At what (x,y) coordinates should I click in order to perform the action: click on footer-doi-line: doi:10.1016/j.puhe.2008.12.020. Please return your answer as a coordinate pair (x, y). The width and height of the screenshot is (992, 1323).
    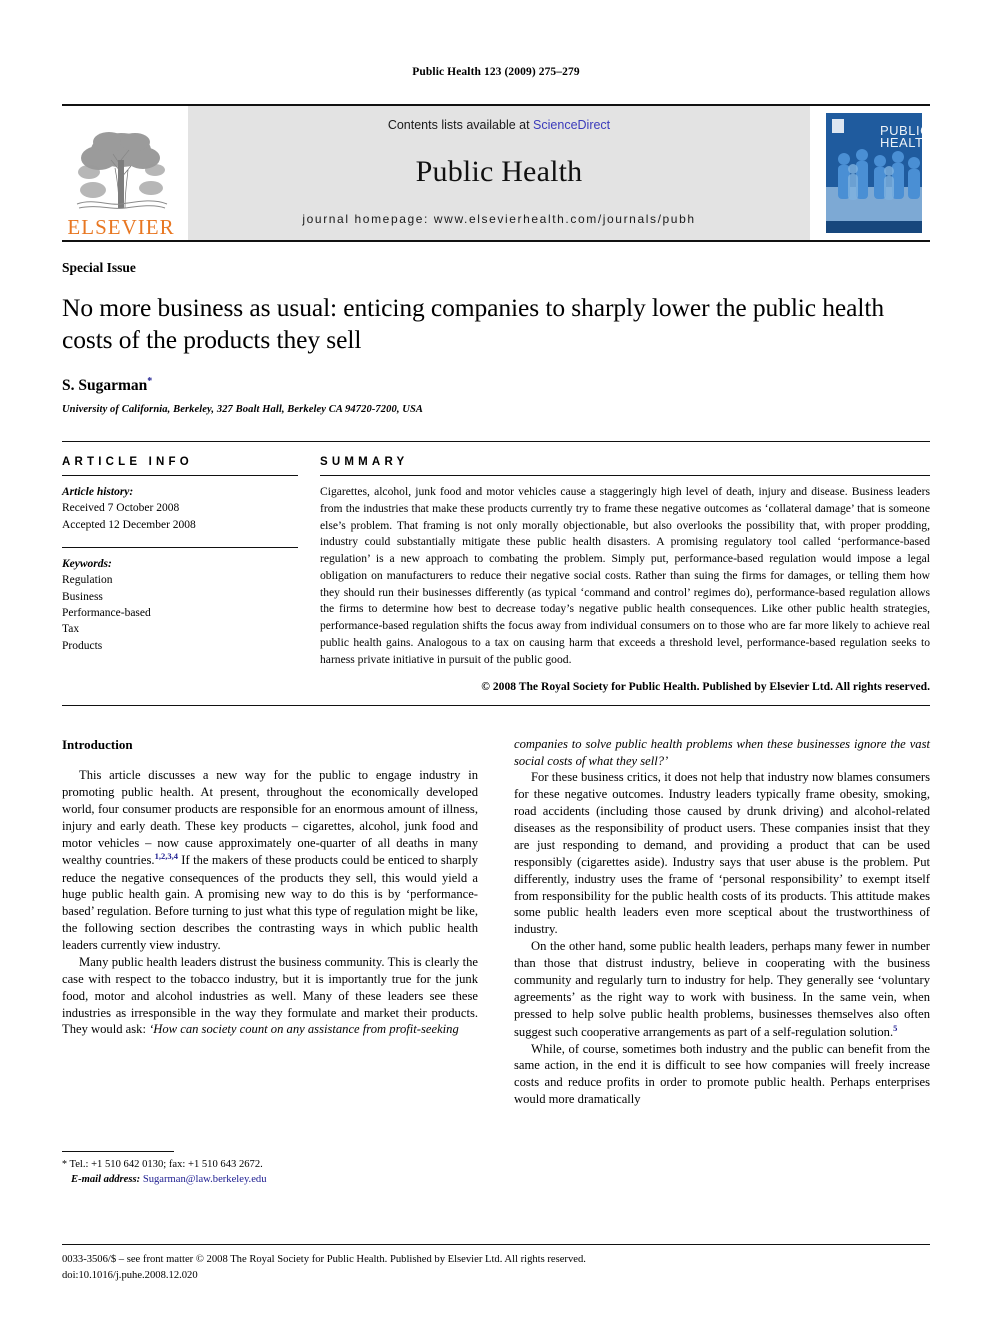
    Looking at the image, I should click on (496, 1275).